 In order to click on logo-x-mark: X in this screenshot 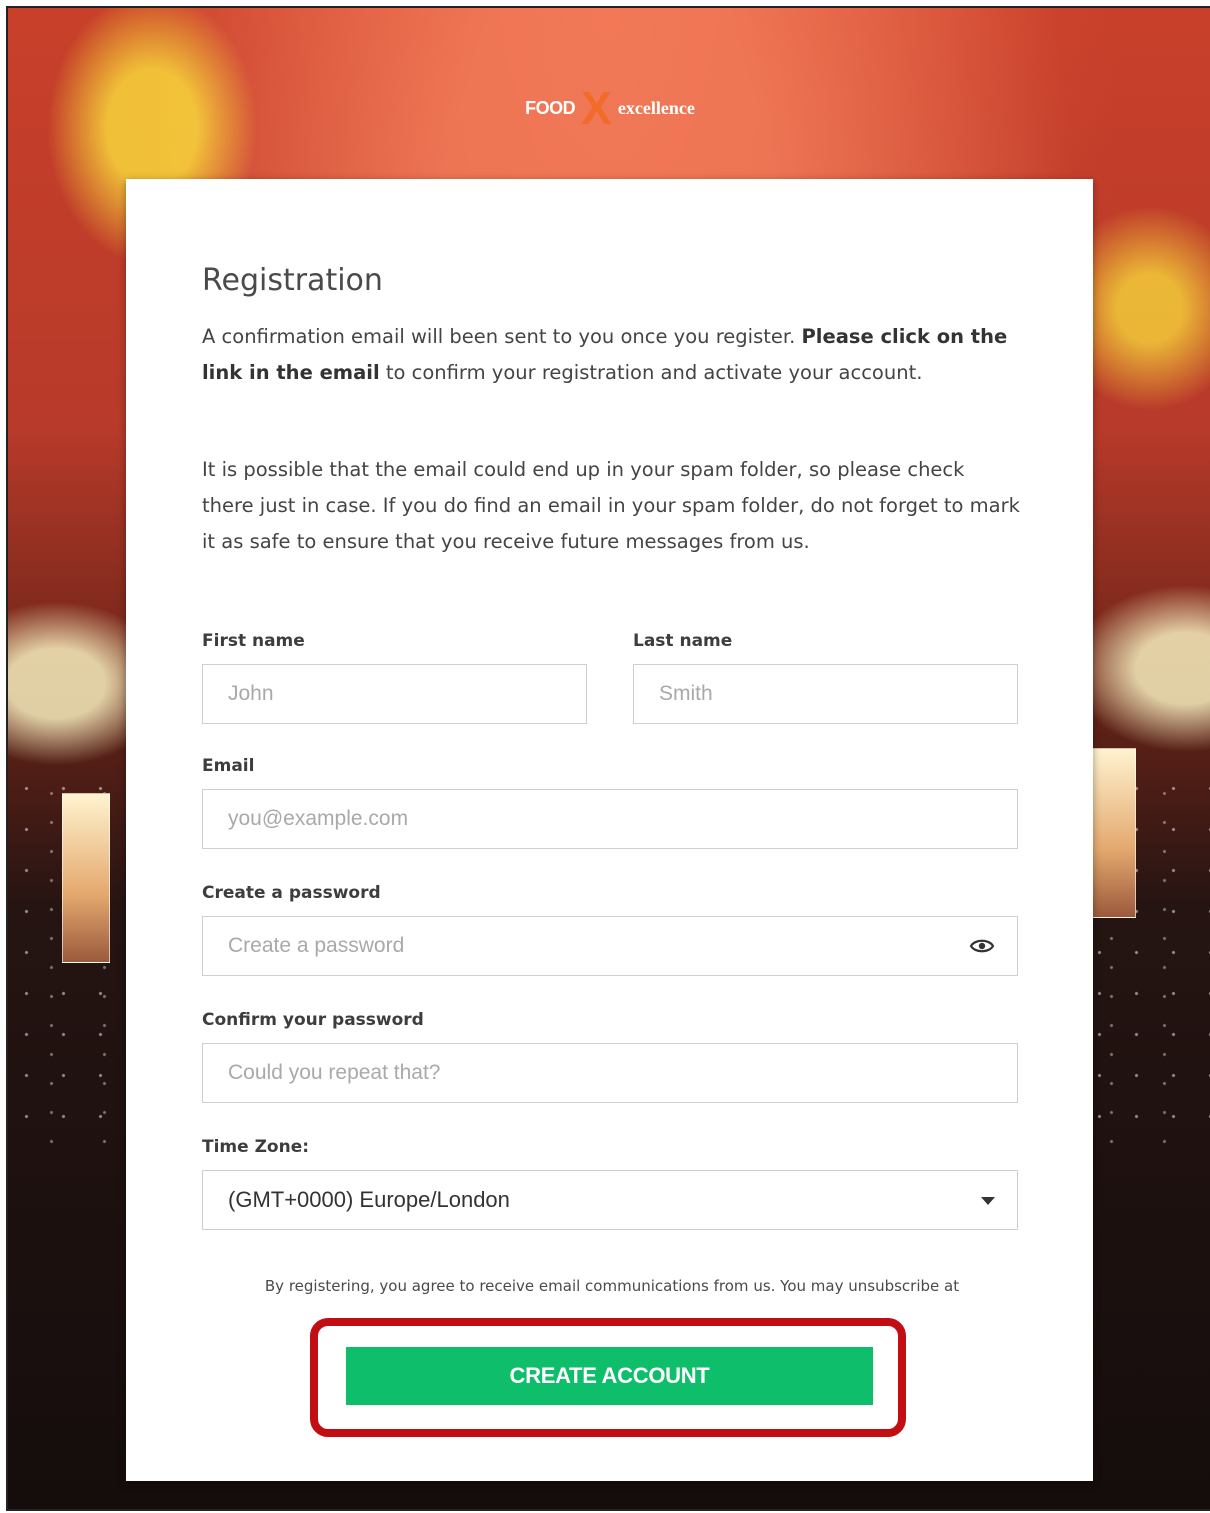, I will do `click(596, 108)`.